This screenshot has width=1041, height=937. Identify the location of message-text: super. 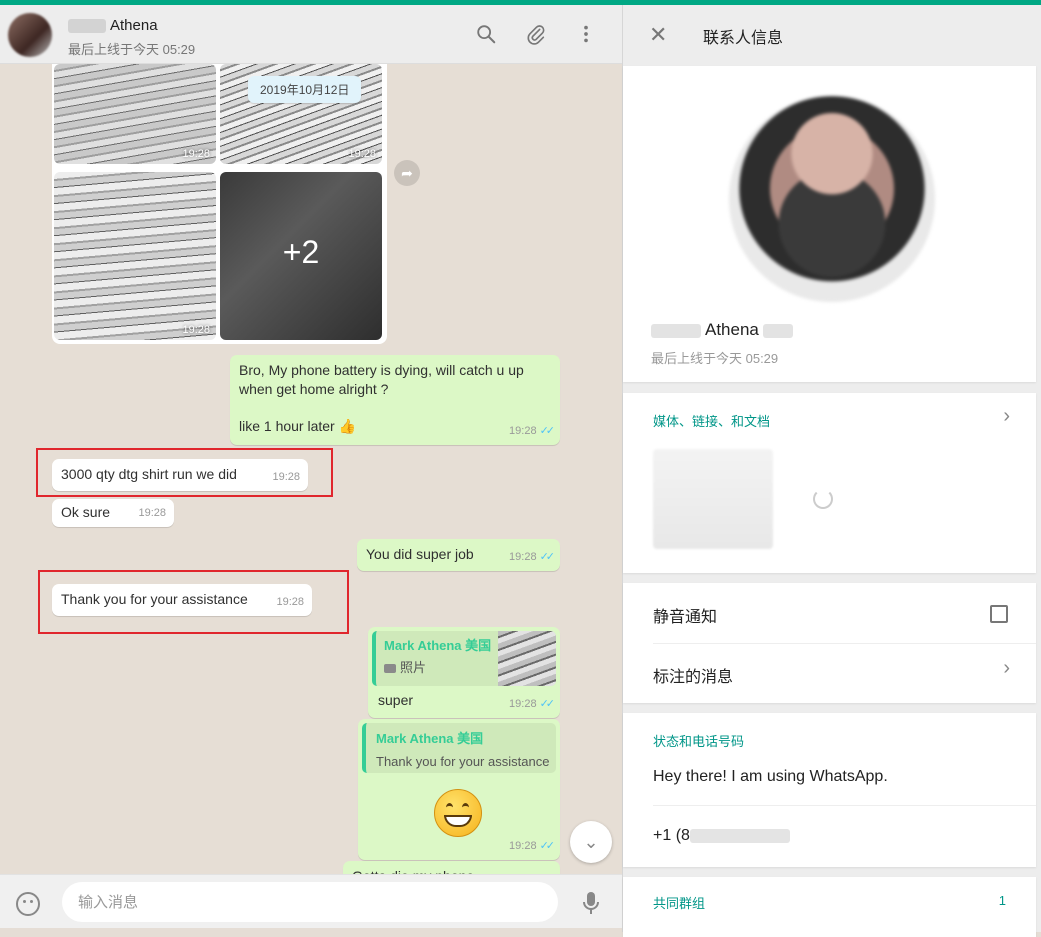
(396, 700).